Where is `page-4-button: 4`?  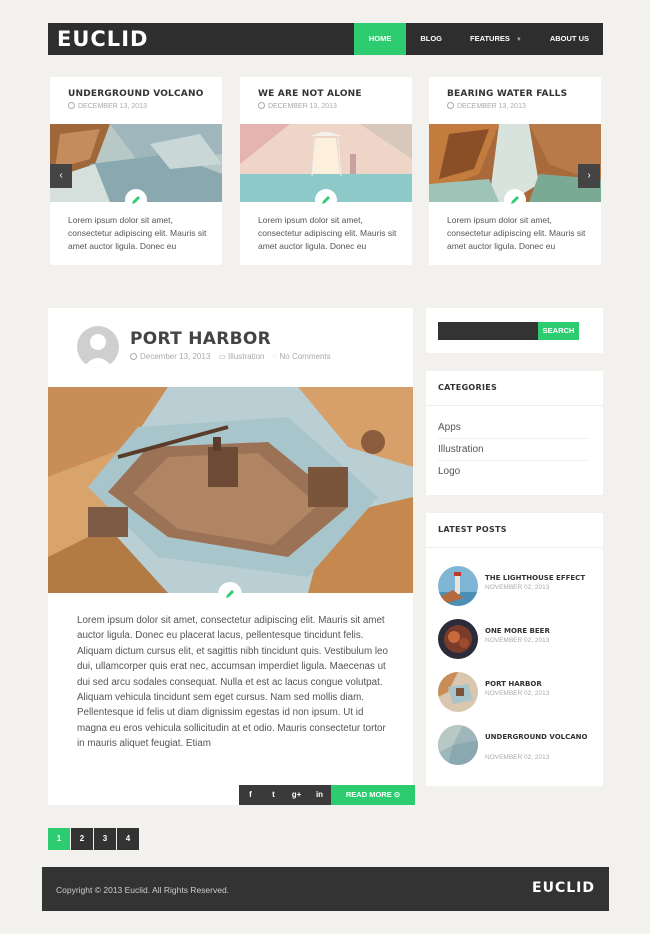 page-4-button: 4 is located at coordinates (128, 839).